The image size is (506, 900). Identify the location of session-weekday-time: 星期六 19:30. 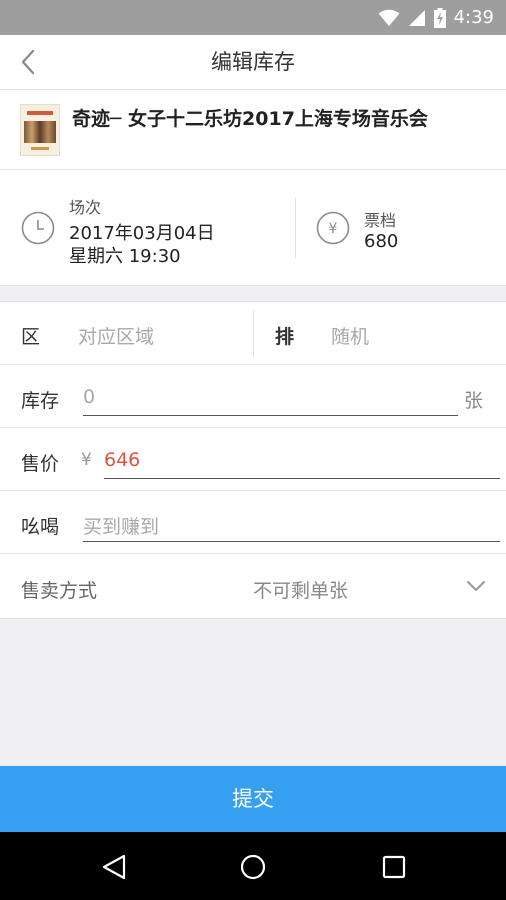
(125, 256).